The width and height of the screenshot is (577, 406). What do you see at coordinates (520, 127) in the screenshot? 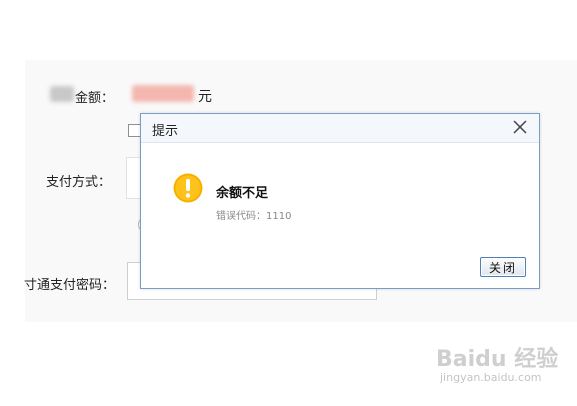
I see `close-icon` at bounding box center [520, 127].